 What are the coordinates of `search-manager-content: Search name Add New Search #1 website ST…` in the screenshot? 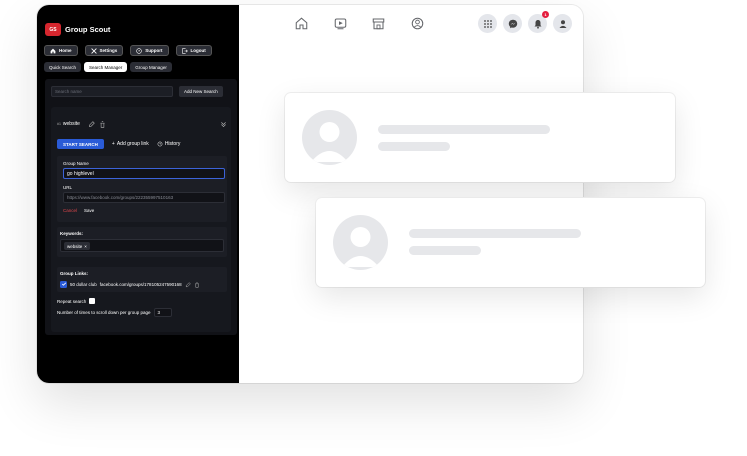 It's located at (141, 207).